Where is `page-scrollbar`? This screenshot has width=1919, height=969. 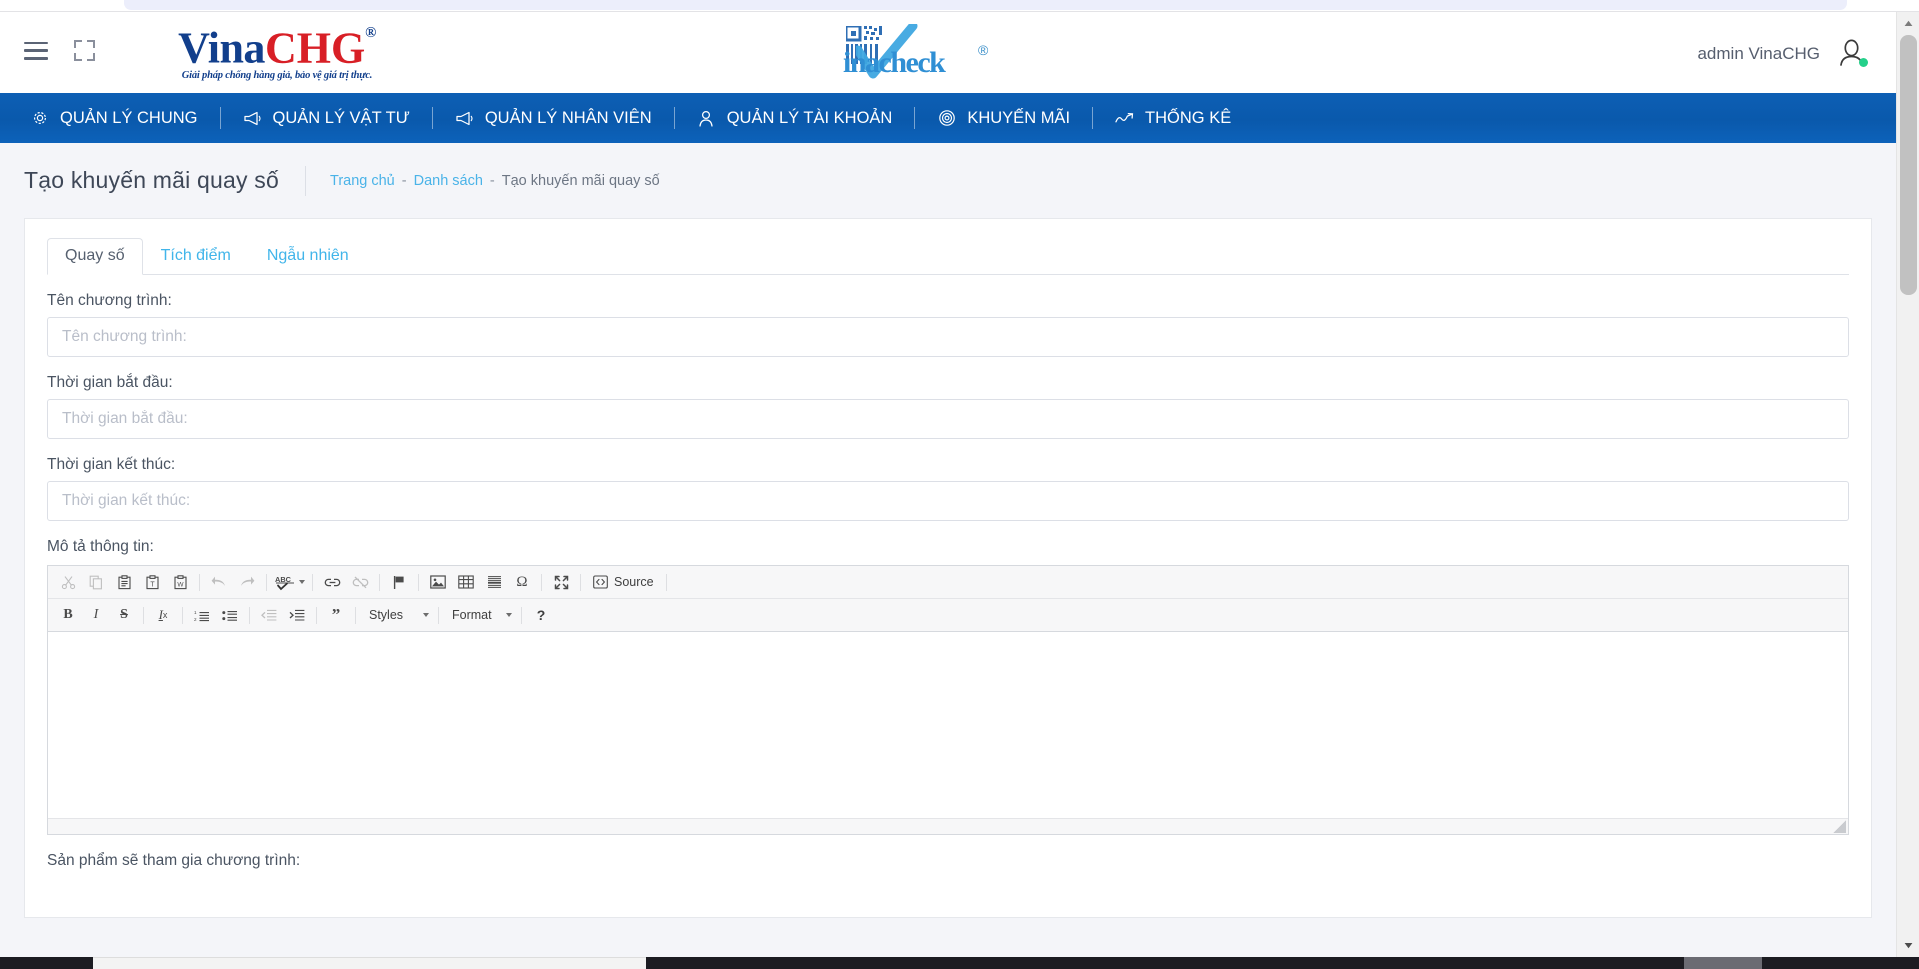
page-scrollbar is located at coordinates (1907, 484).